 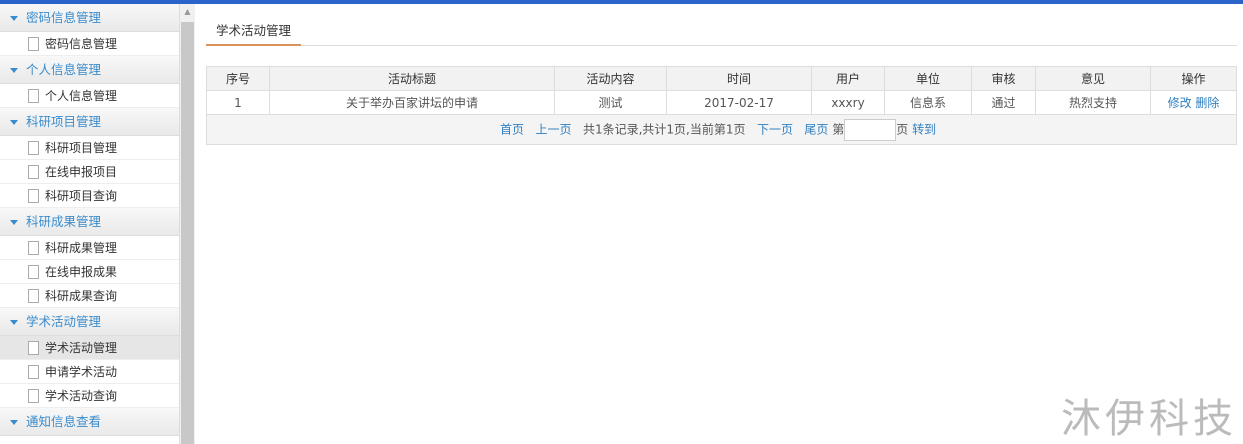 I want to click on sidebar-group-label: 科研项目管理, so click(x=64, y=121).